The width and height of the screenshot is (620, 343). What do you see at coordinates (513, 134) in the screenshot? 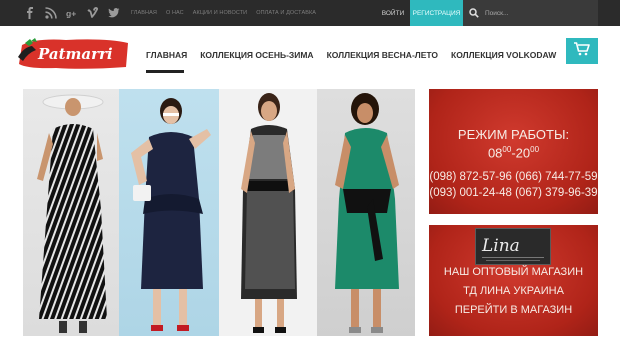
I see `hours-title: РЕЖИМ РАБОТЫ:` at bounding box center [513, 134].